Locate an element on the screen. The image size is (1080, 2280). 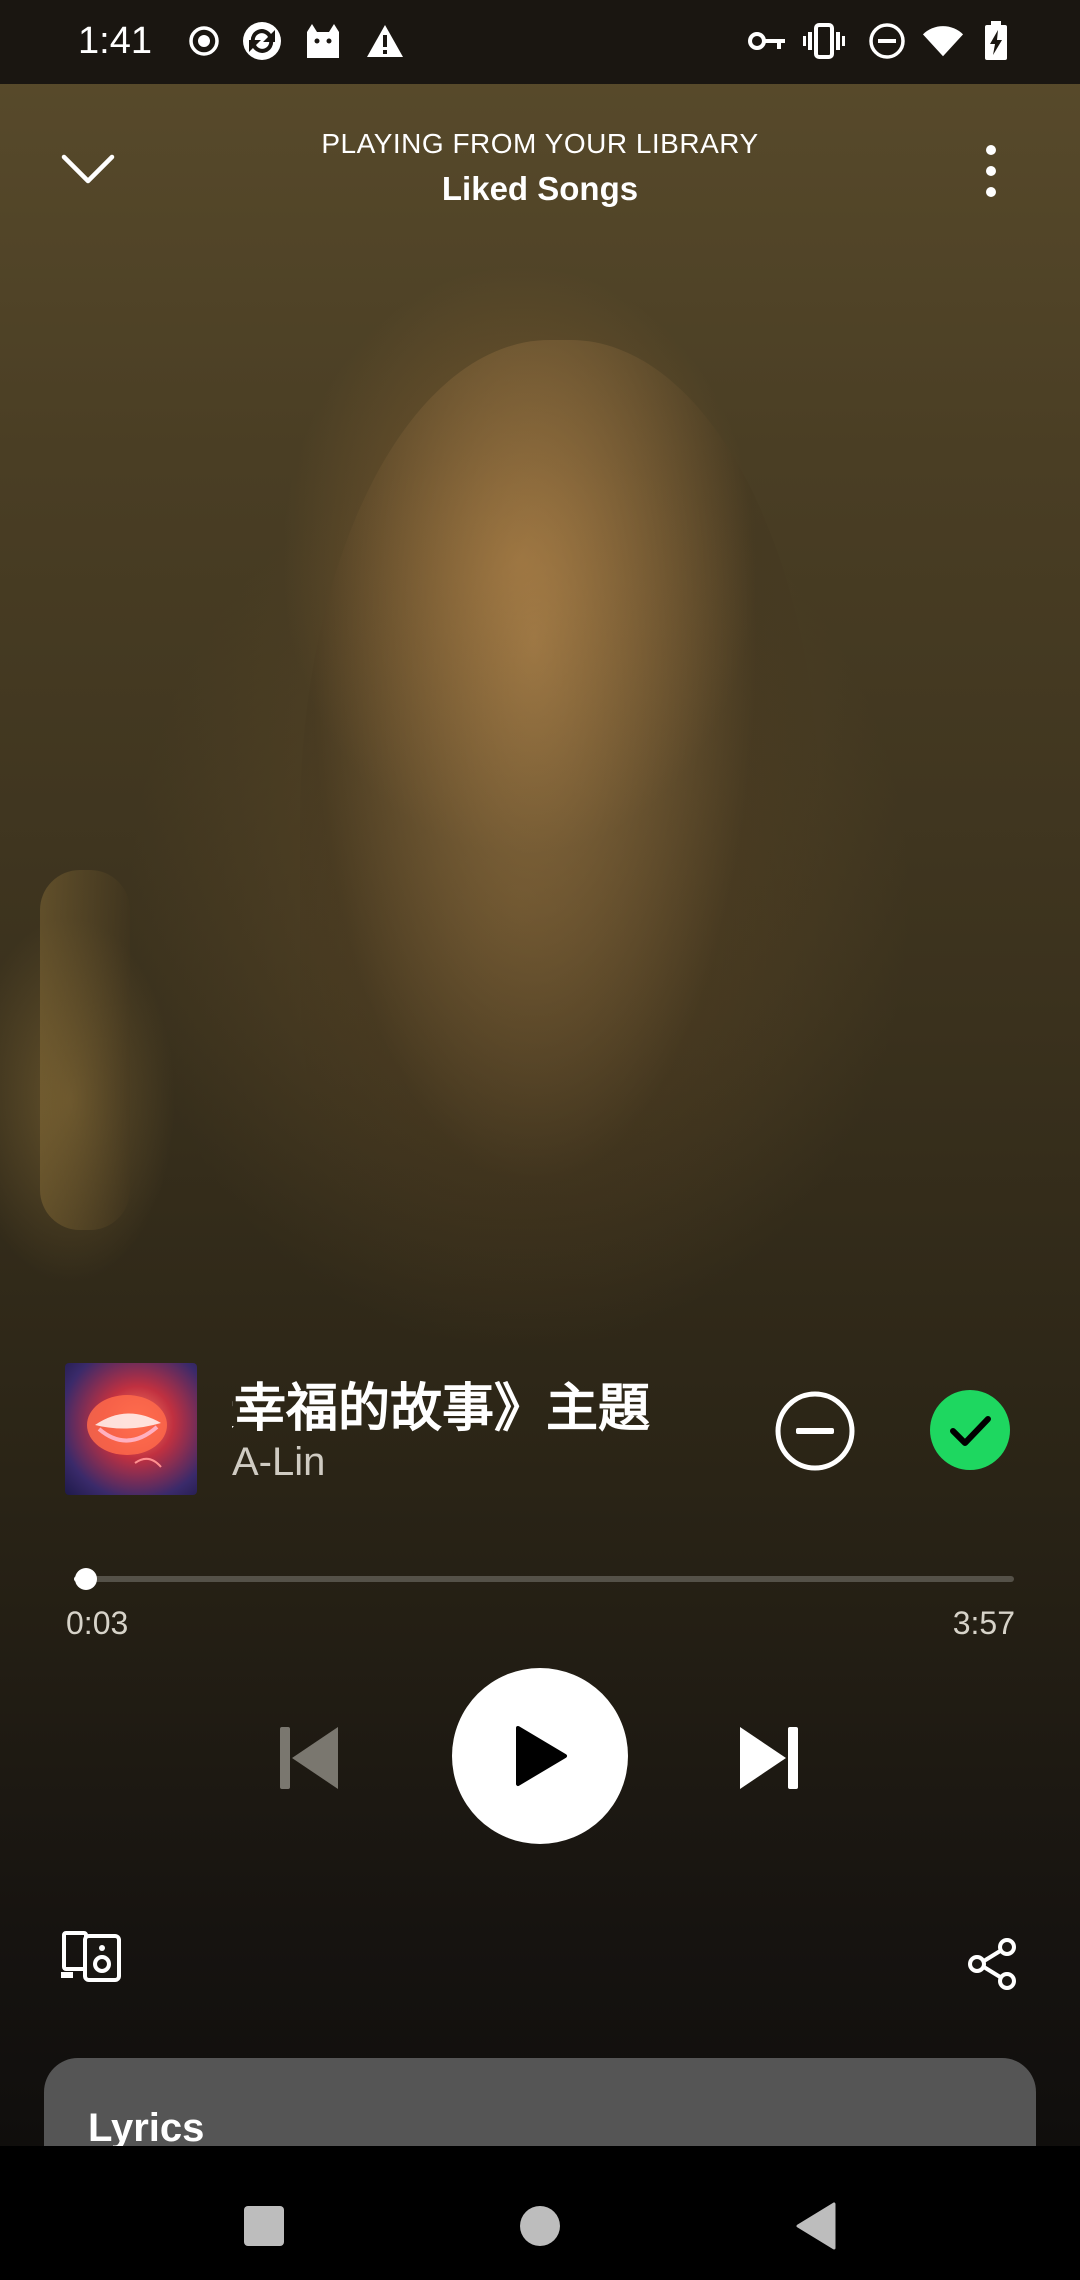
share-icon is located at coordinates (992, 1964).